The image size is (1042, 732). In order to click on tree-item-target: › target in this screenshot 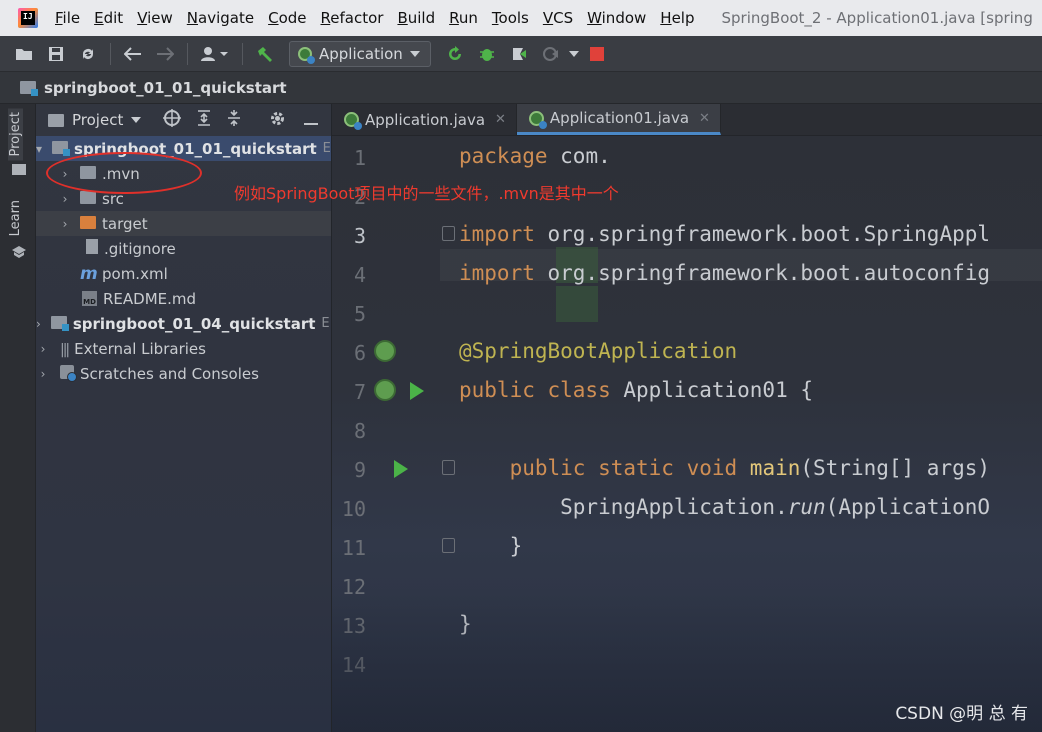, I will do `click(183, 223)`.